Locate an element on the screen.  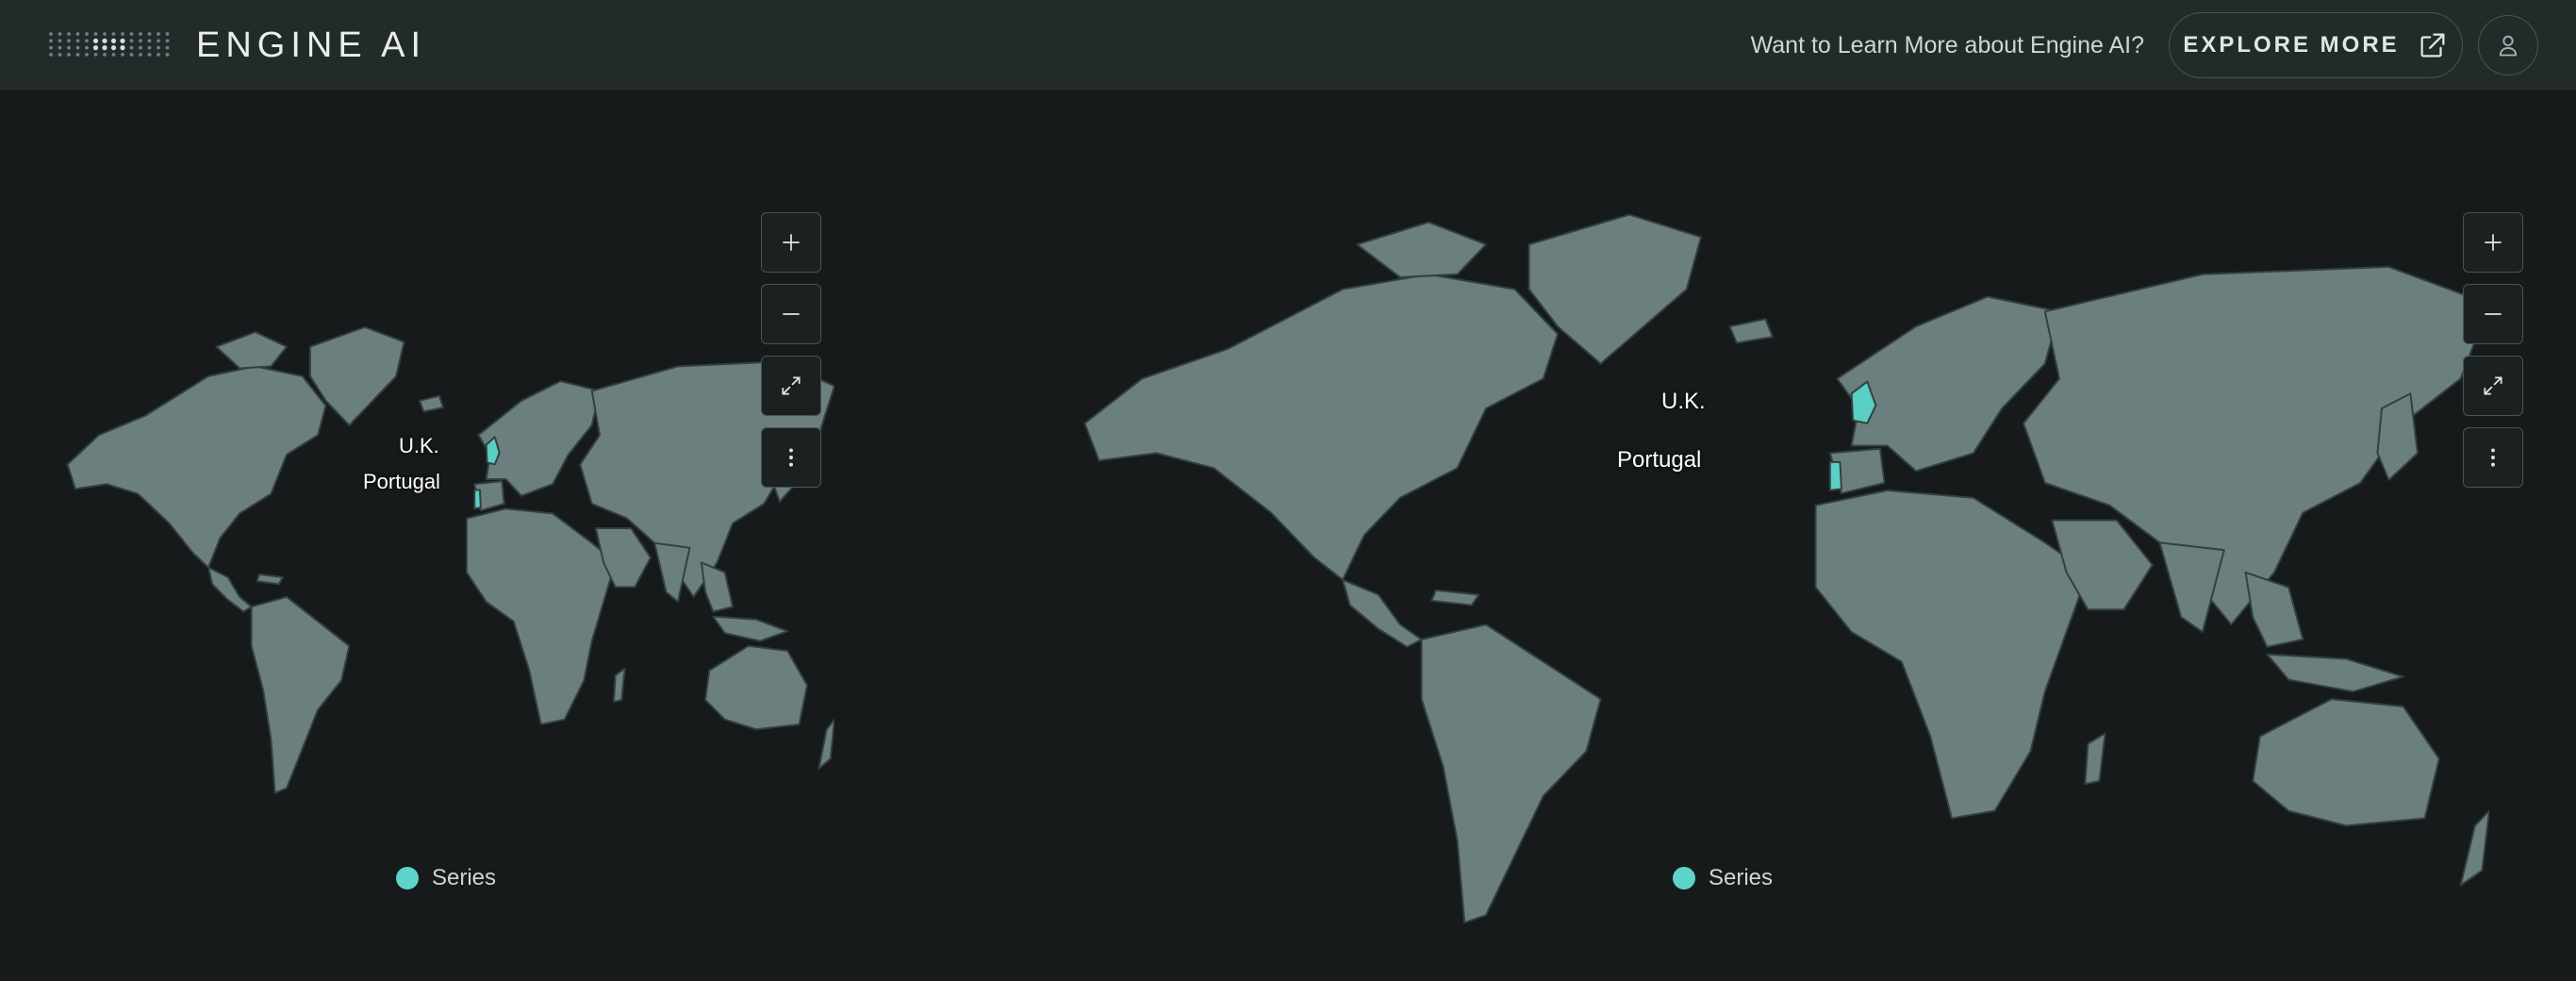
more-vertical-icon is located at coordinates (2493, 458).